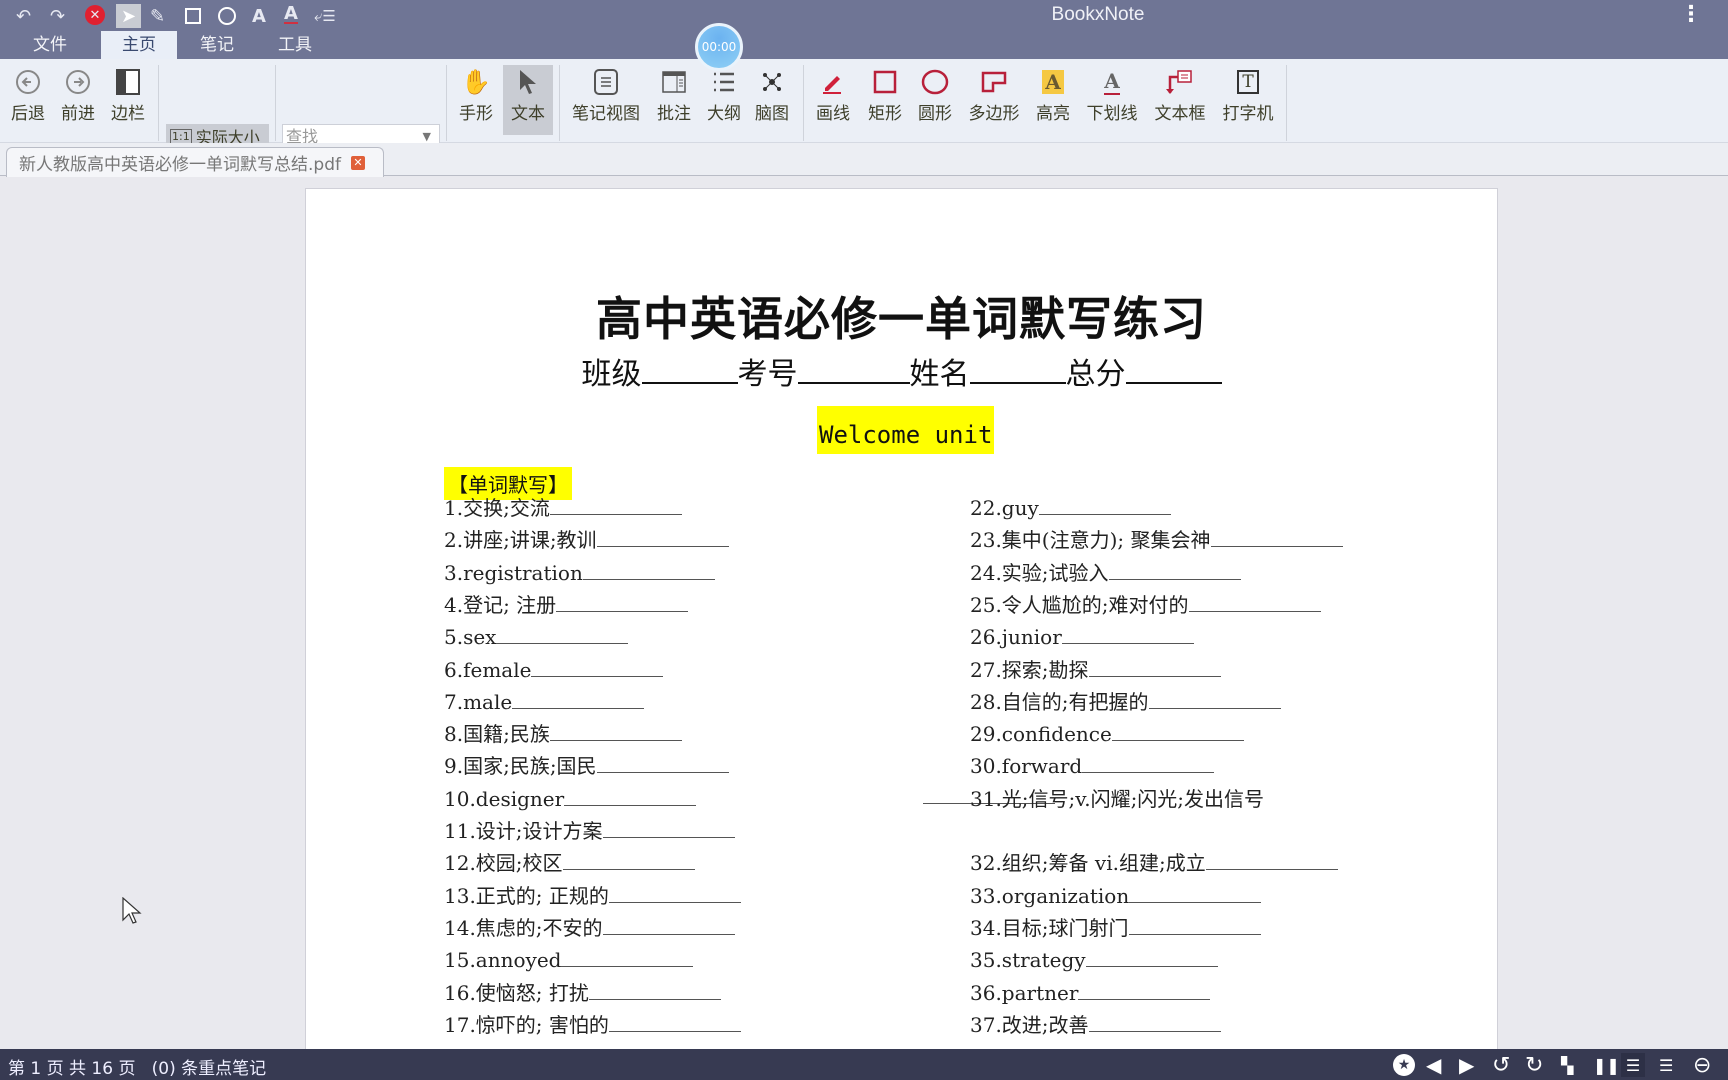 This screenshot has height=1080, width=1728. What do you see at coordinates (28, 100) in the screenshot?
I see `back-button: 后退` at bounding box center [28, 100].